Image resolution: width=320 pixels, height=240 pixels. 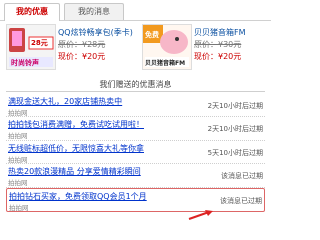 I want to click on item-title-link: 无线赃标超低价，无限惊喜大礼等你拿, so click(x=76, y=148).